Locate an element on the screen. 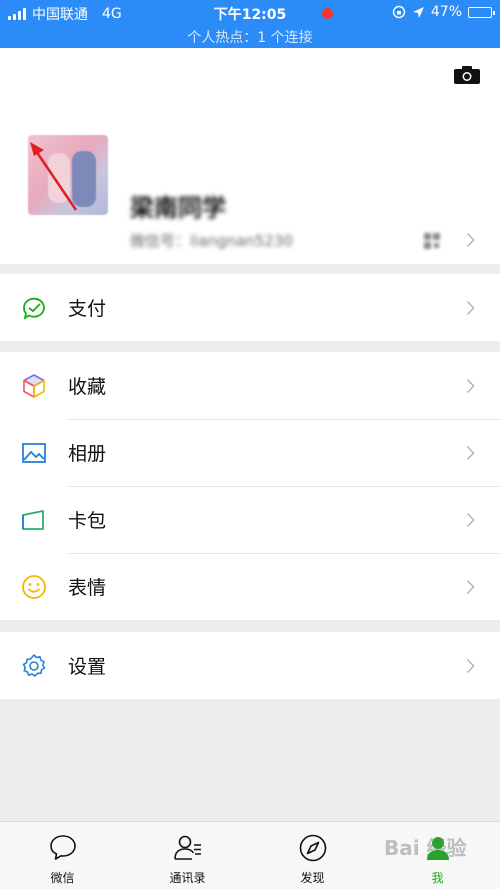 This screenshot has height=889, width=500. battery-percent: 47% is located at coordinates (446, 12).